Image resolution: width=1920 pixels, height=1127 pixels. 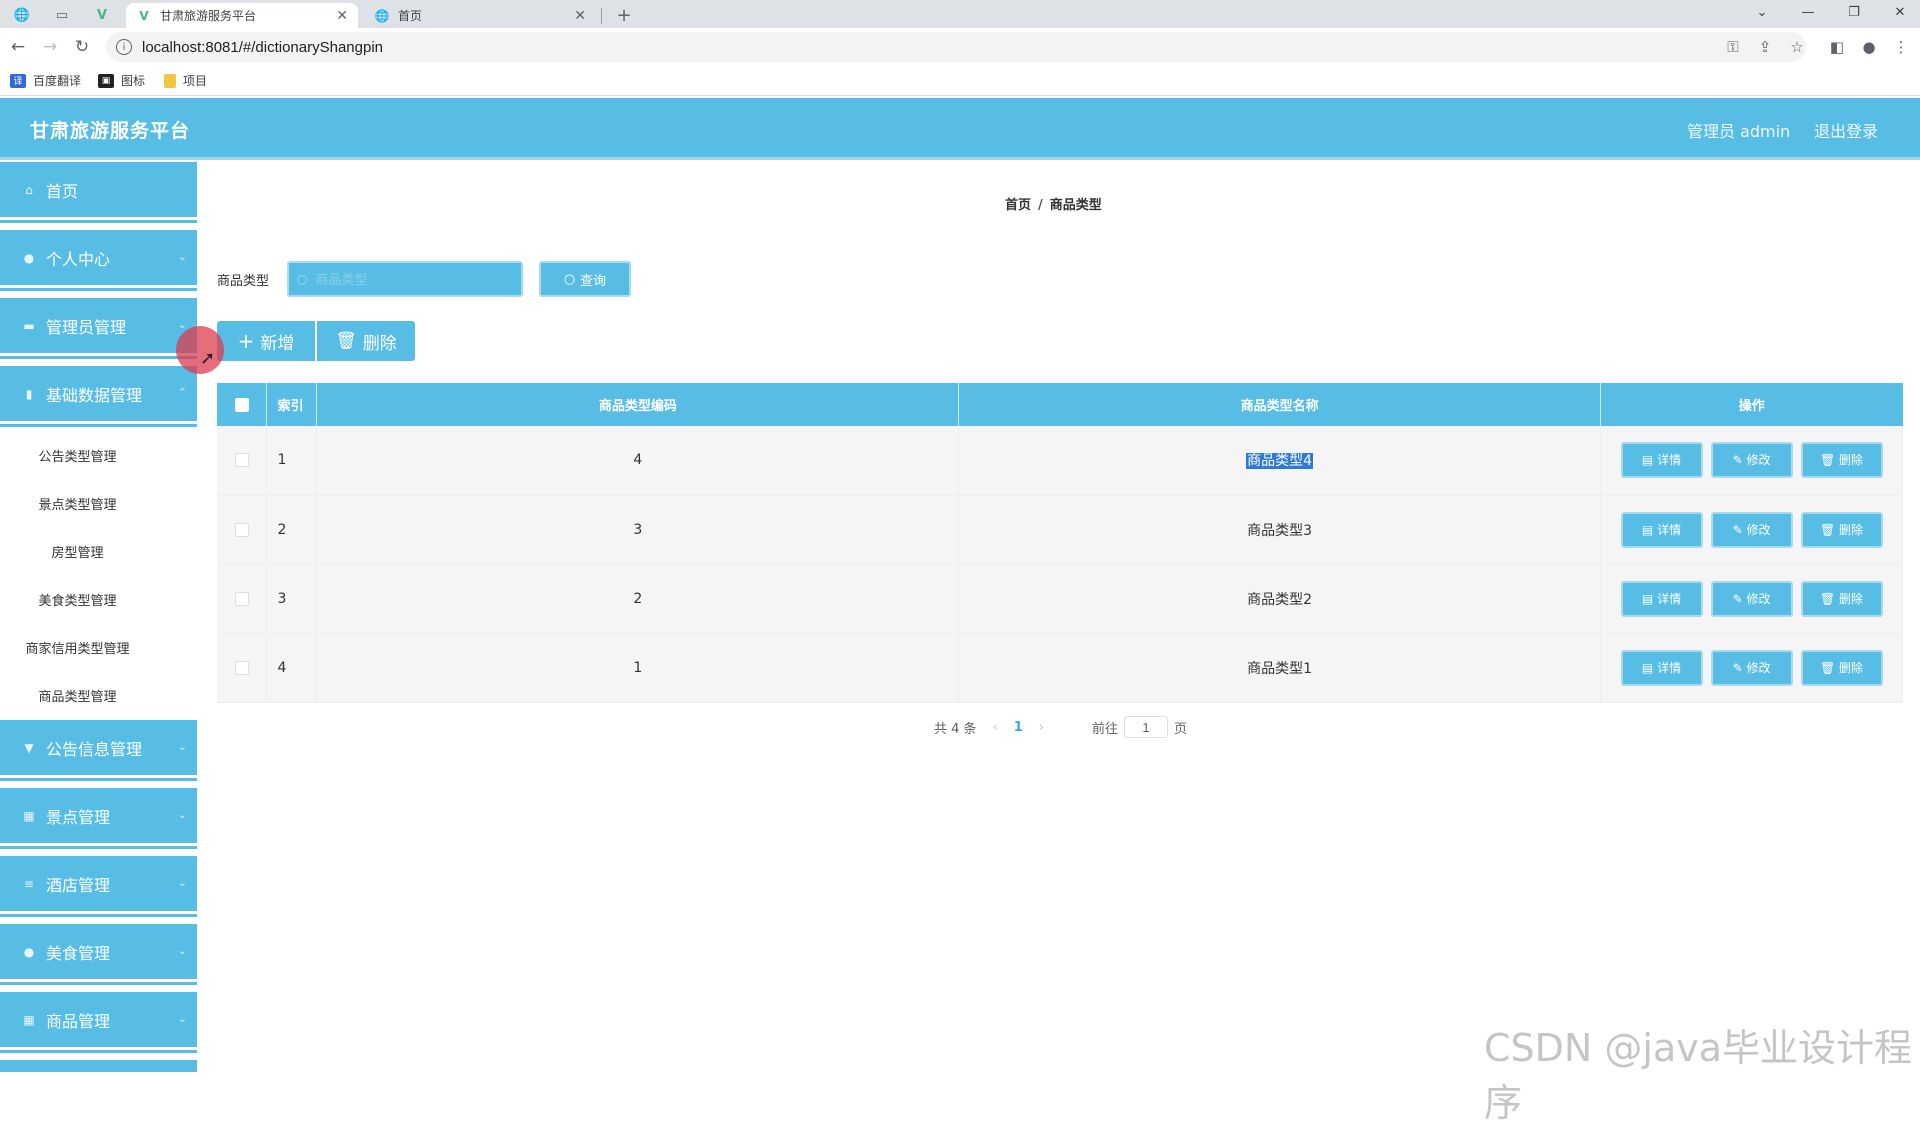 I want to click on sidebar-item-goods: ▦ 商品管理 ⌄, so click(x=98, y=1021).